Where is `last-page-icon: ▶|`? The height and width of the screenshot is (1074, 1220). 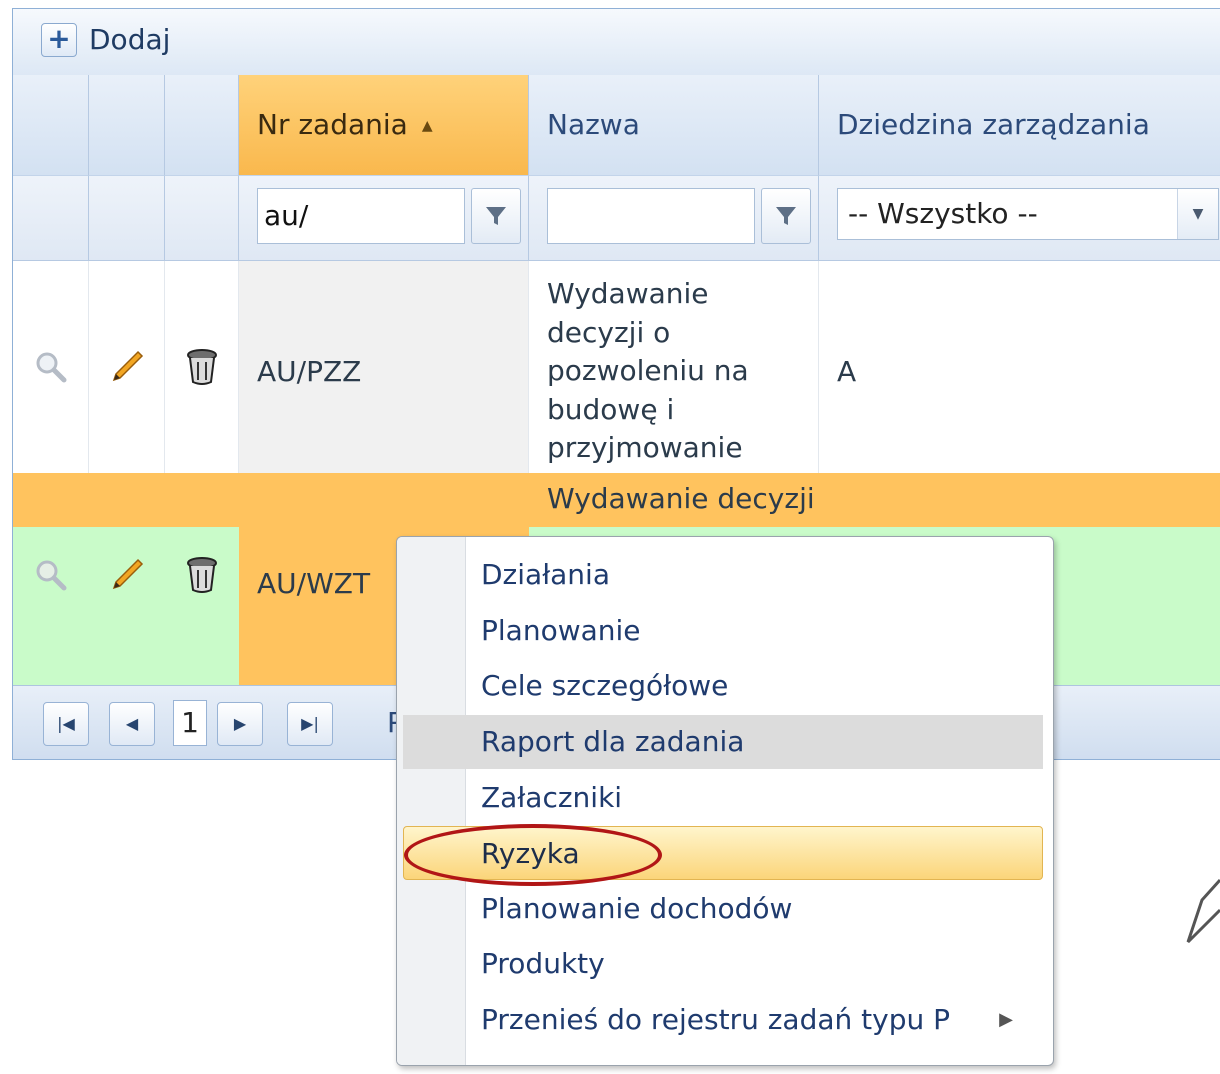
last-page-icon: ▶| is located at coordinates (310, 723).